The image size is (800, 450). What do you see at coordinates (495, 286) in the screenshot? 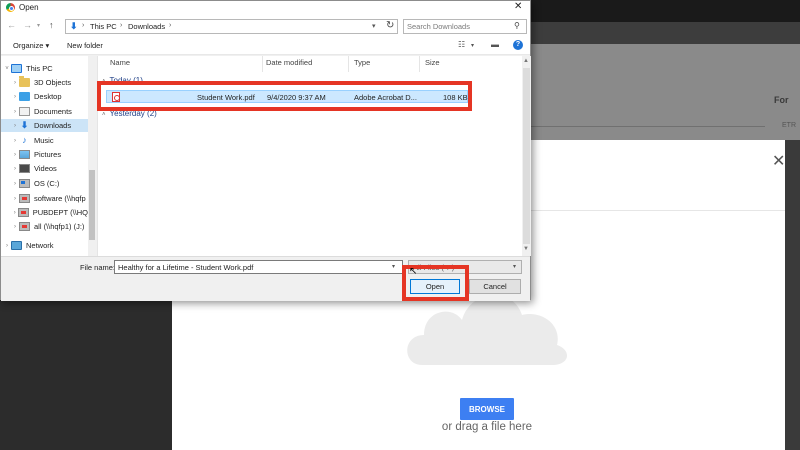
I see `cancel-button: Cancel` at bounding box center [495, 286].